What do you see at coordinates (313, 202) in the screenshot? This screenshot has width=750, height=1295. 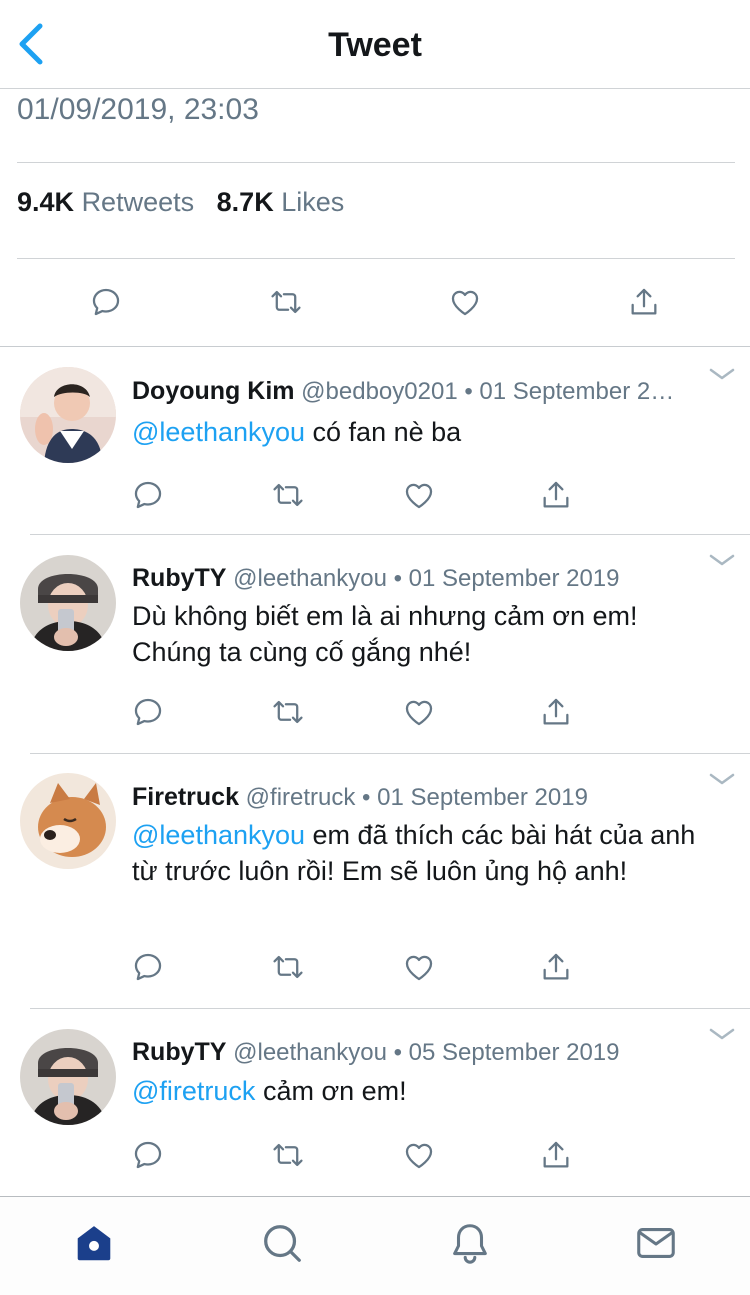 I see `likes-label: Likes` at bounding box center [313, 202].